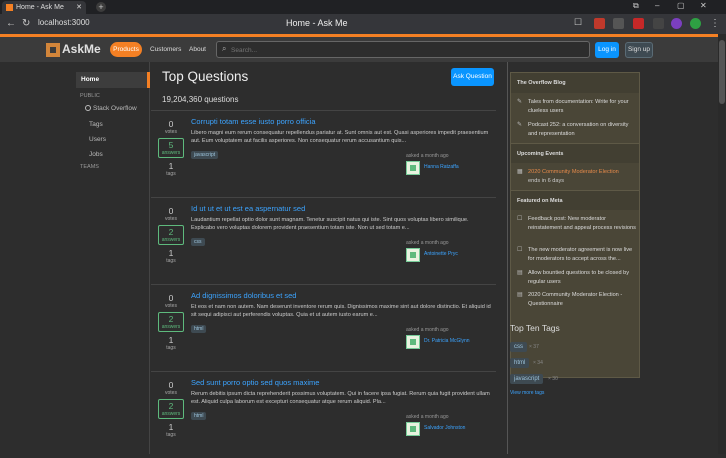 This screenshot has width=726, height=458. I want to click on close-window-icon: ✕, so click(703, 5).